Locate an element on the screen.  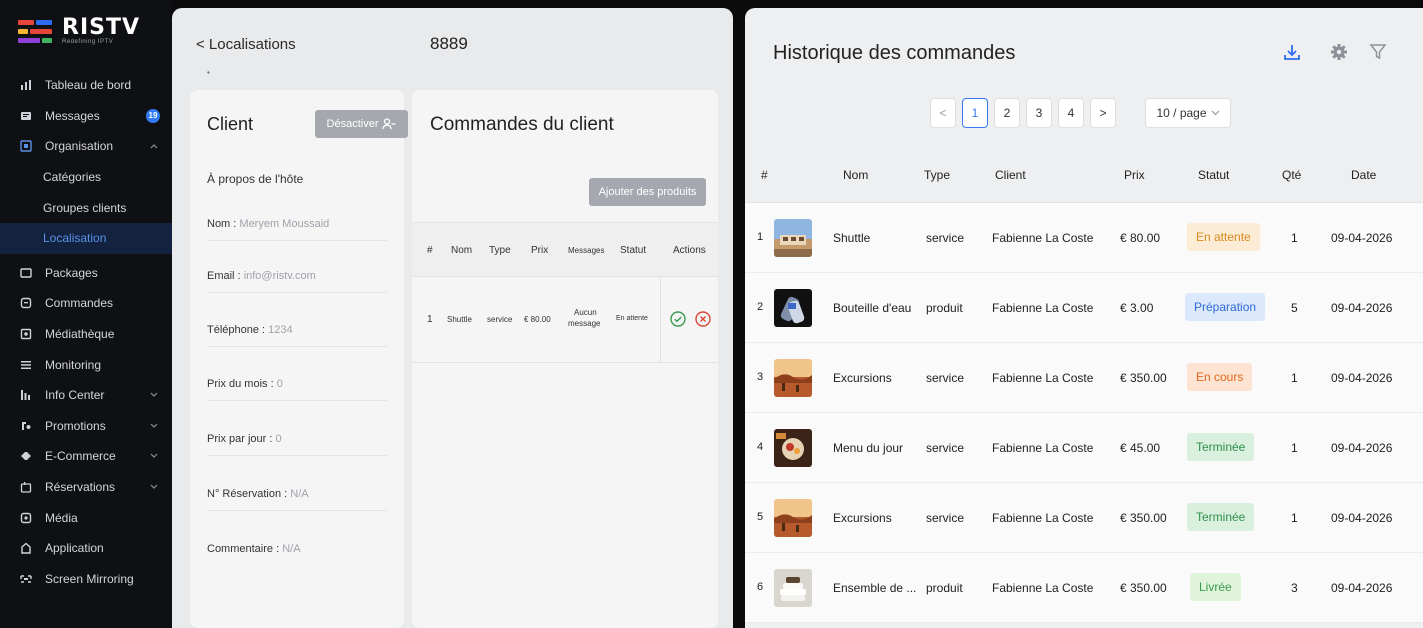
sidebar-item-reservations: Réservations is located at coordinates (86, 487).